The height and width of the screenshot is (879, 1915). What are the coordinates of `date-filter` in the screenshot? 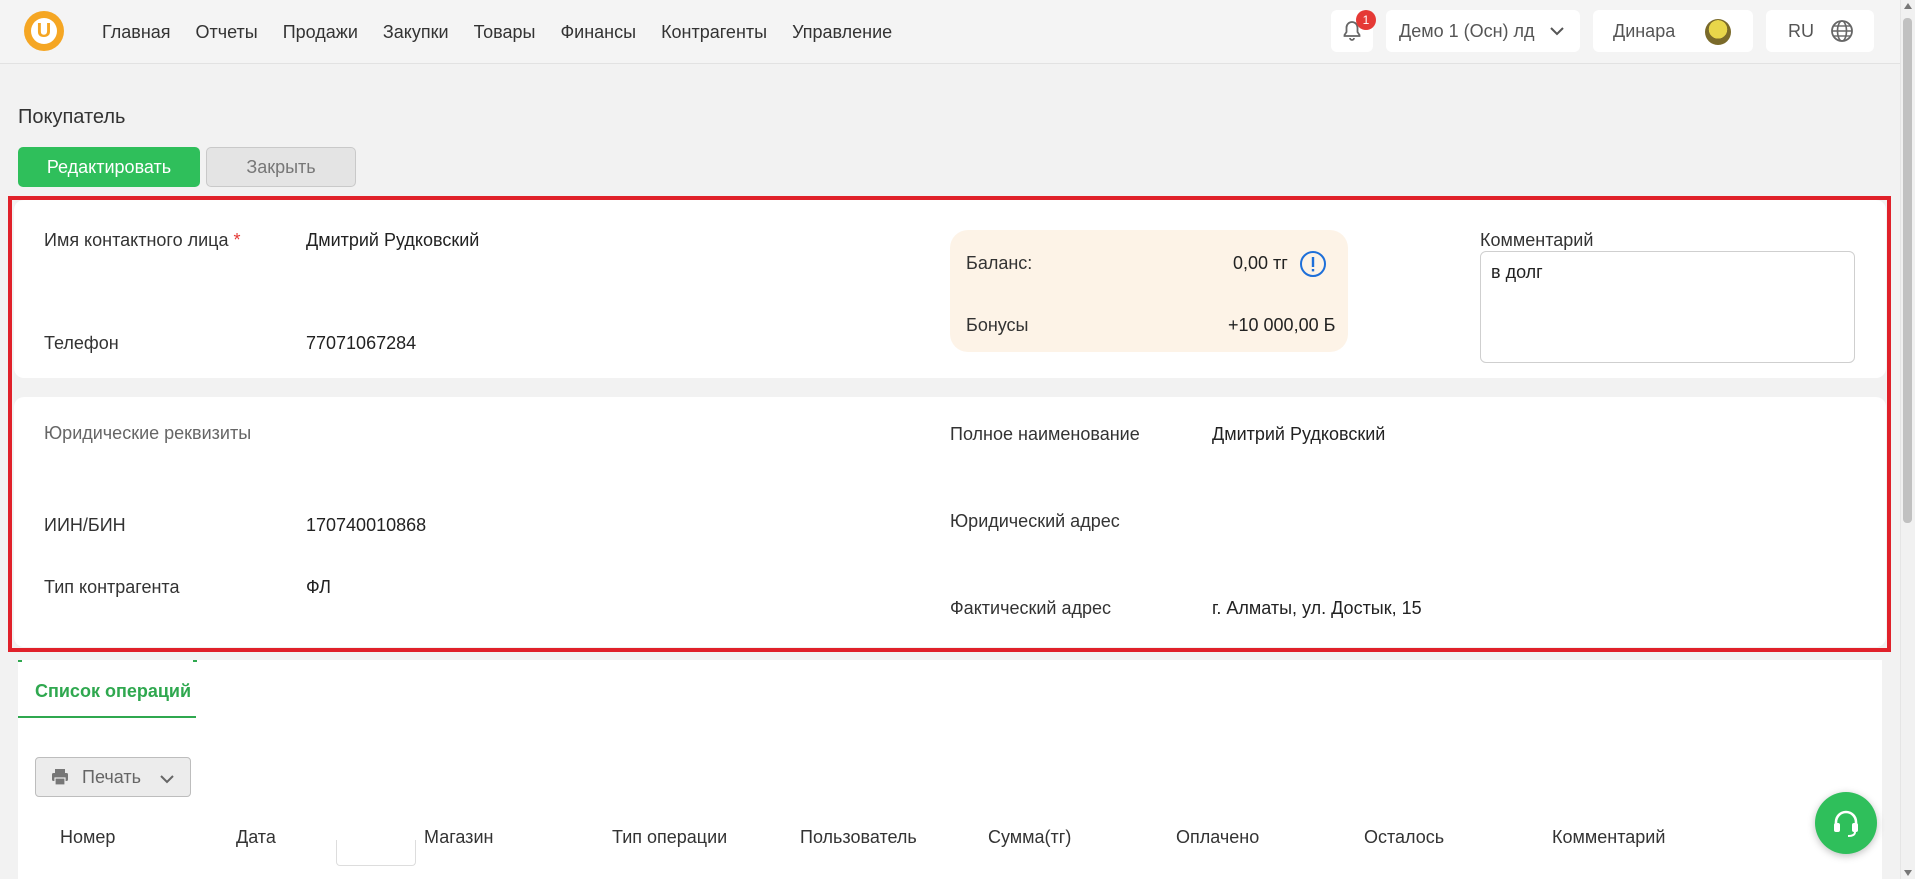 It's located at (376, 853).